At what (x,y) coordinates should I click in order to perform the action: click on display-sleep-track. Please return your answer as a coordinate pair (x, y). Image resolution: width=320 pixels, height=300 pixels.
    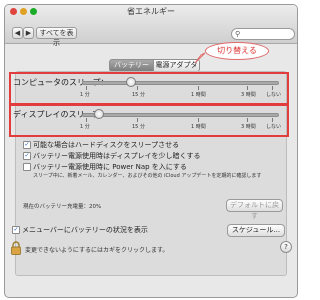
    Looking at the image, I should click on (180, 115).